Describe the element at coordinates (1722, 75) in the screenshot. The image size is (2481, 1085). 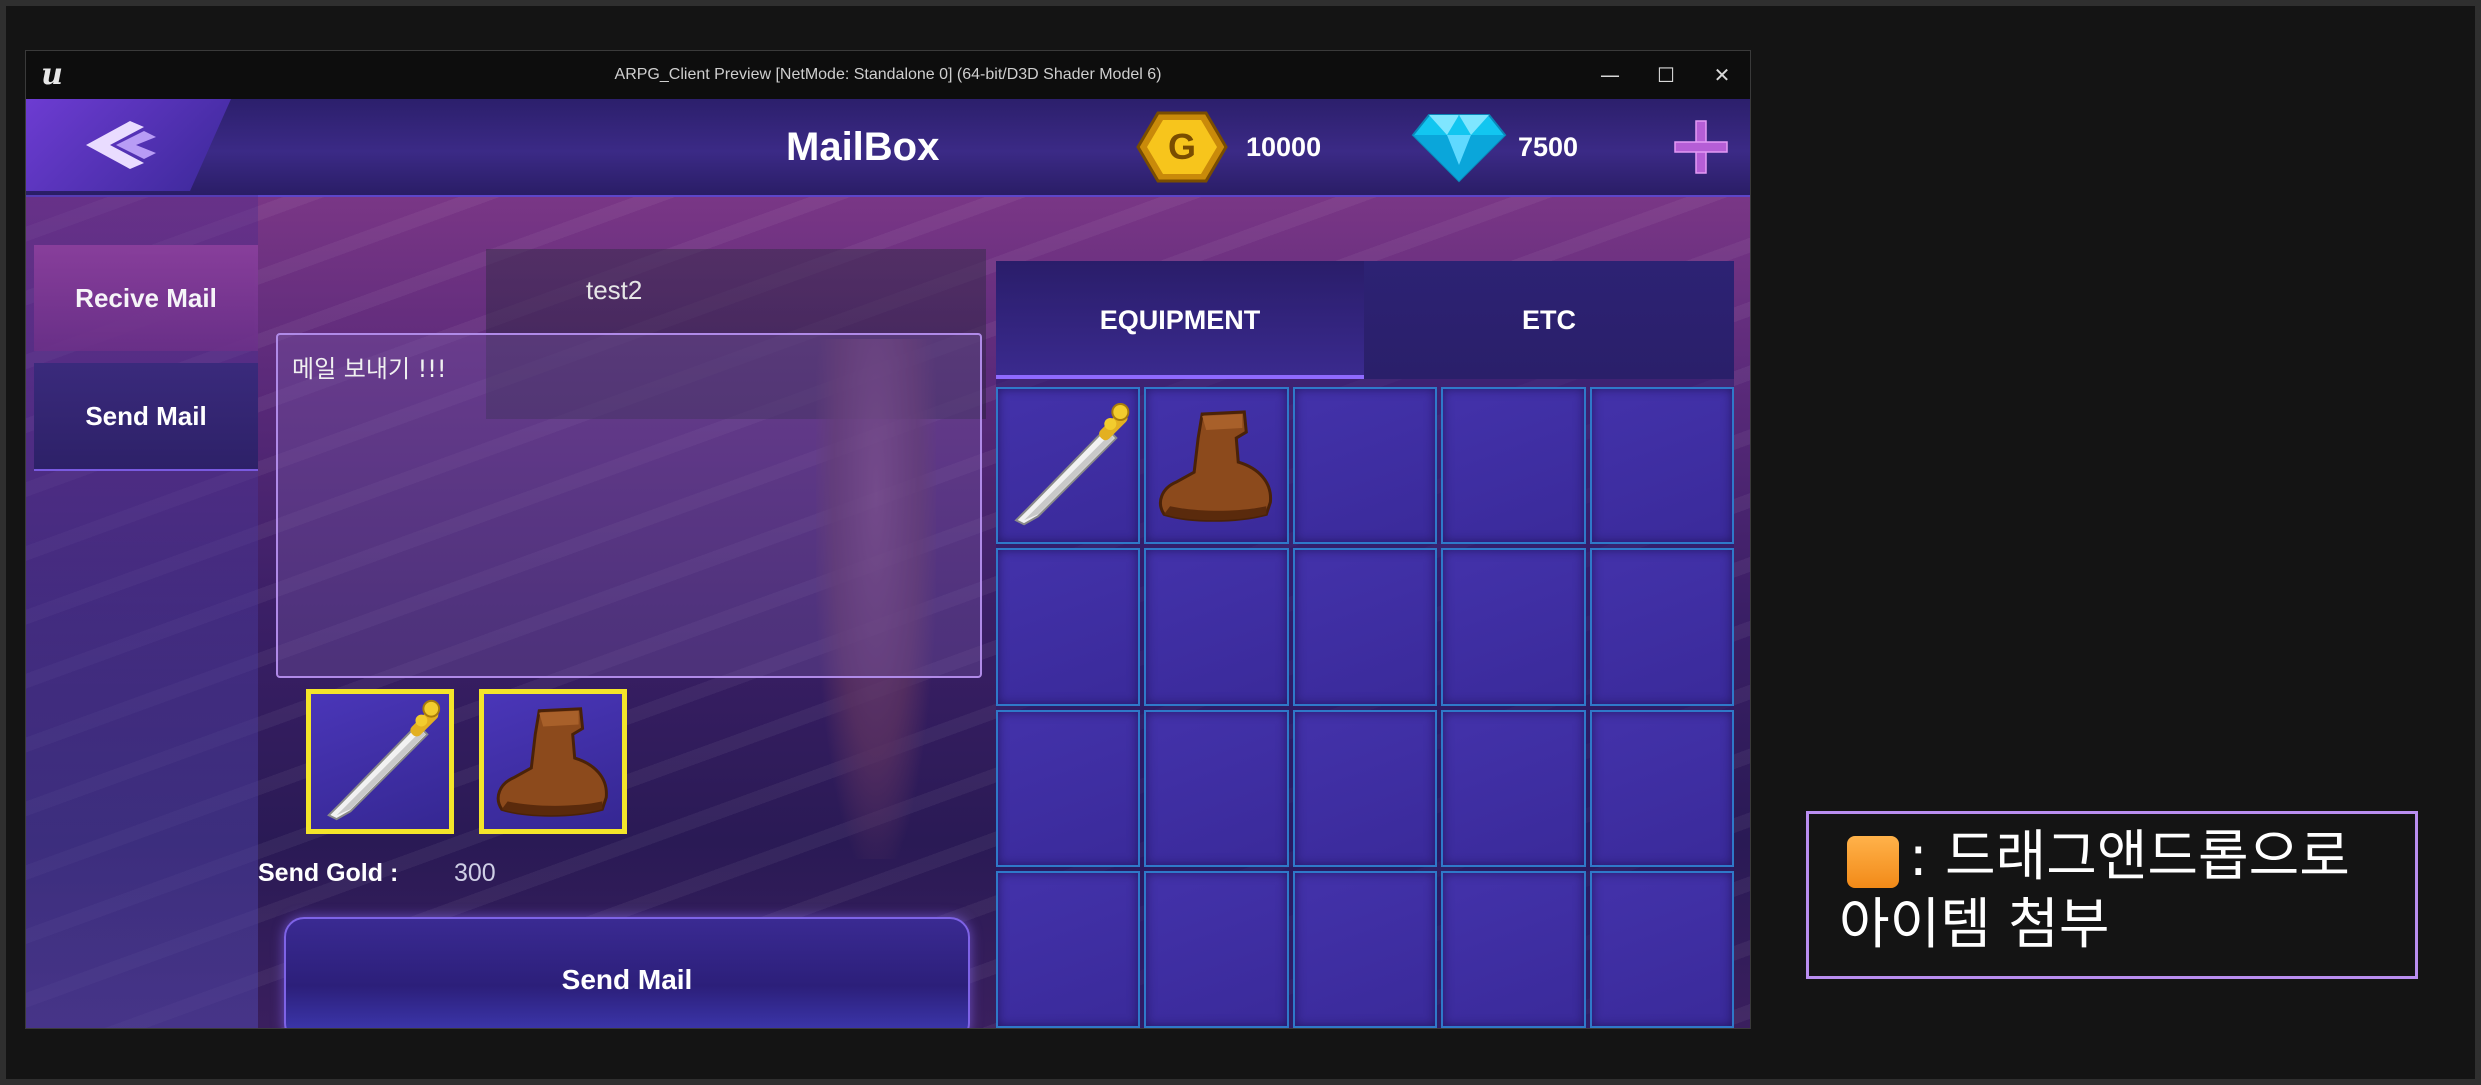
I see `close-button: ✕` at that location.